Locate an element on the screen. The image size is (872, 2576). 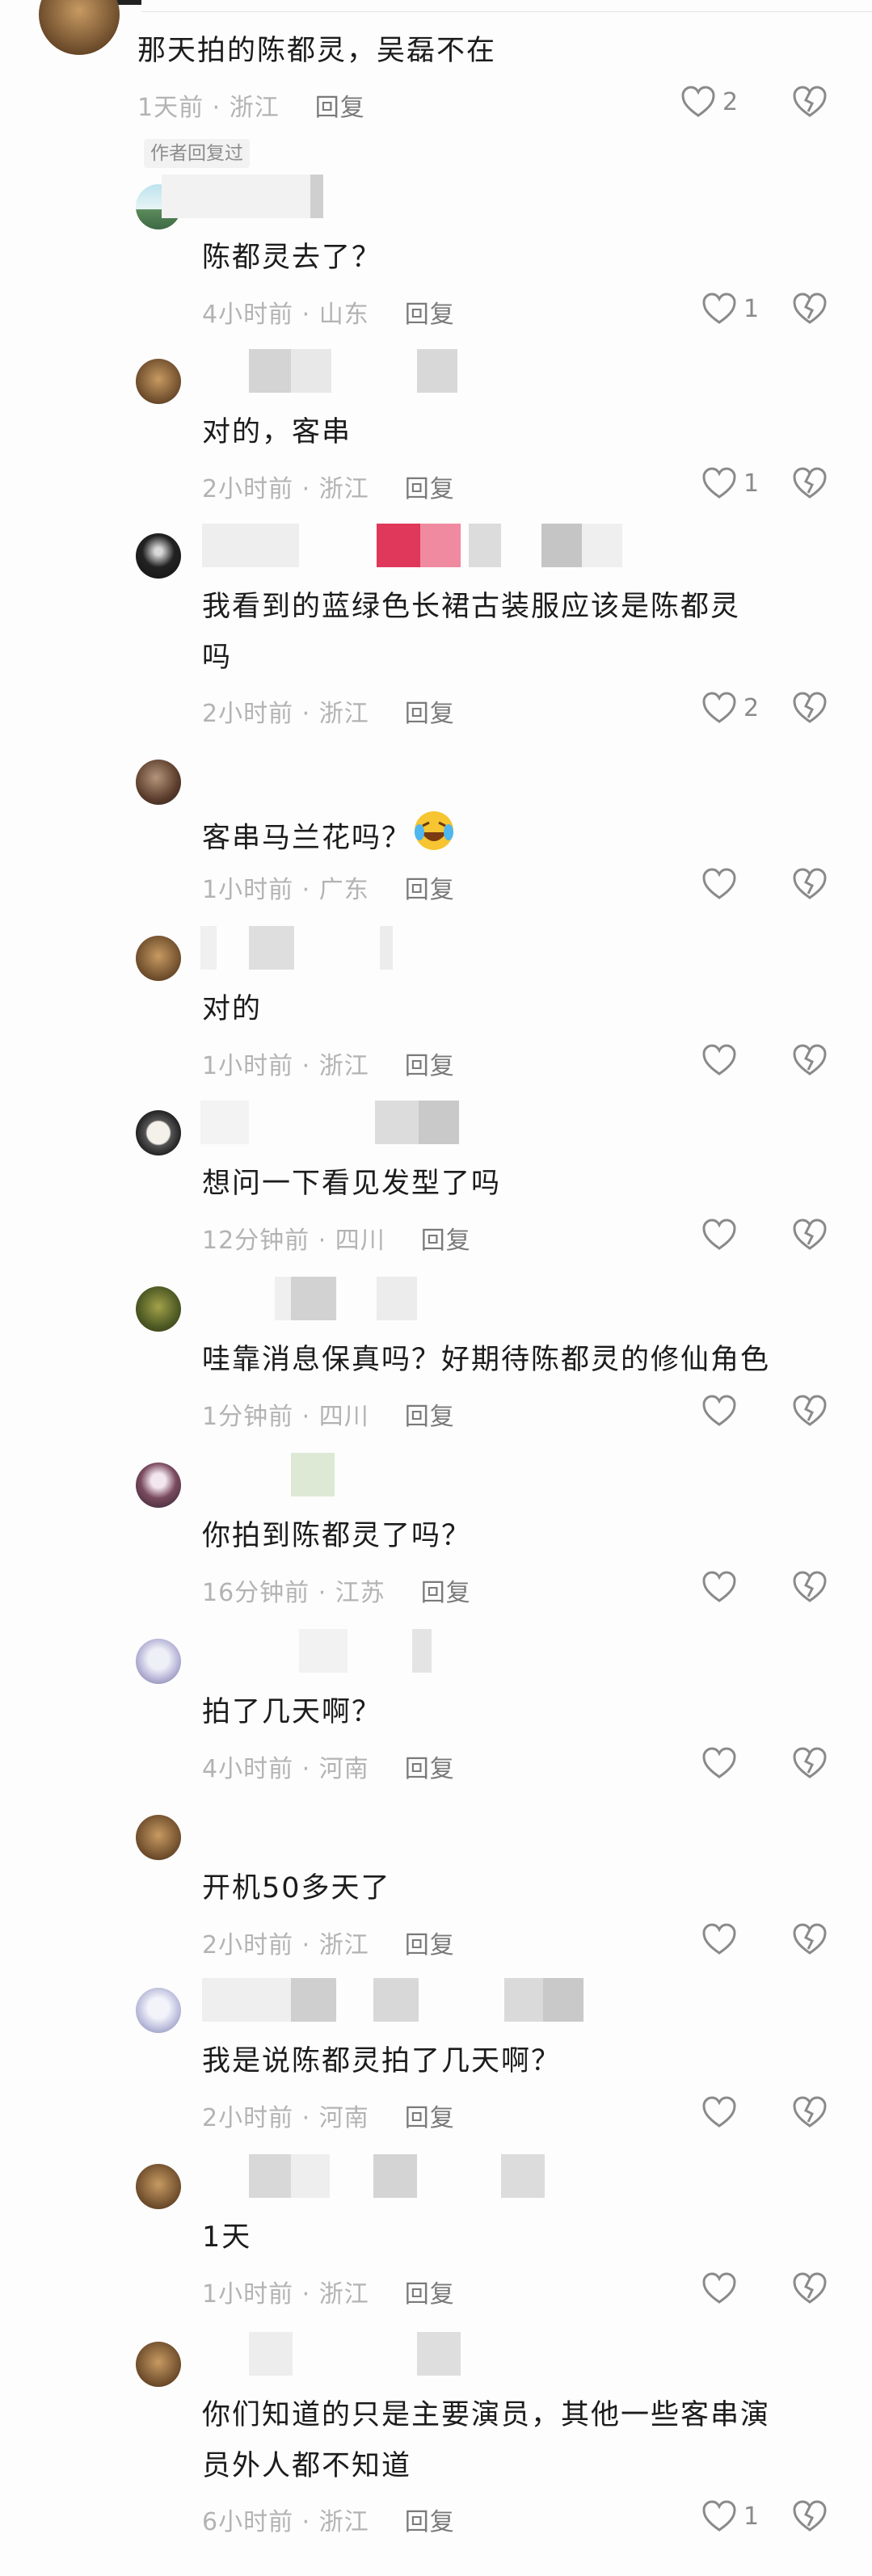
reply-time: 4小时前 is located at coordinates (248, 315).